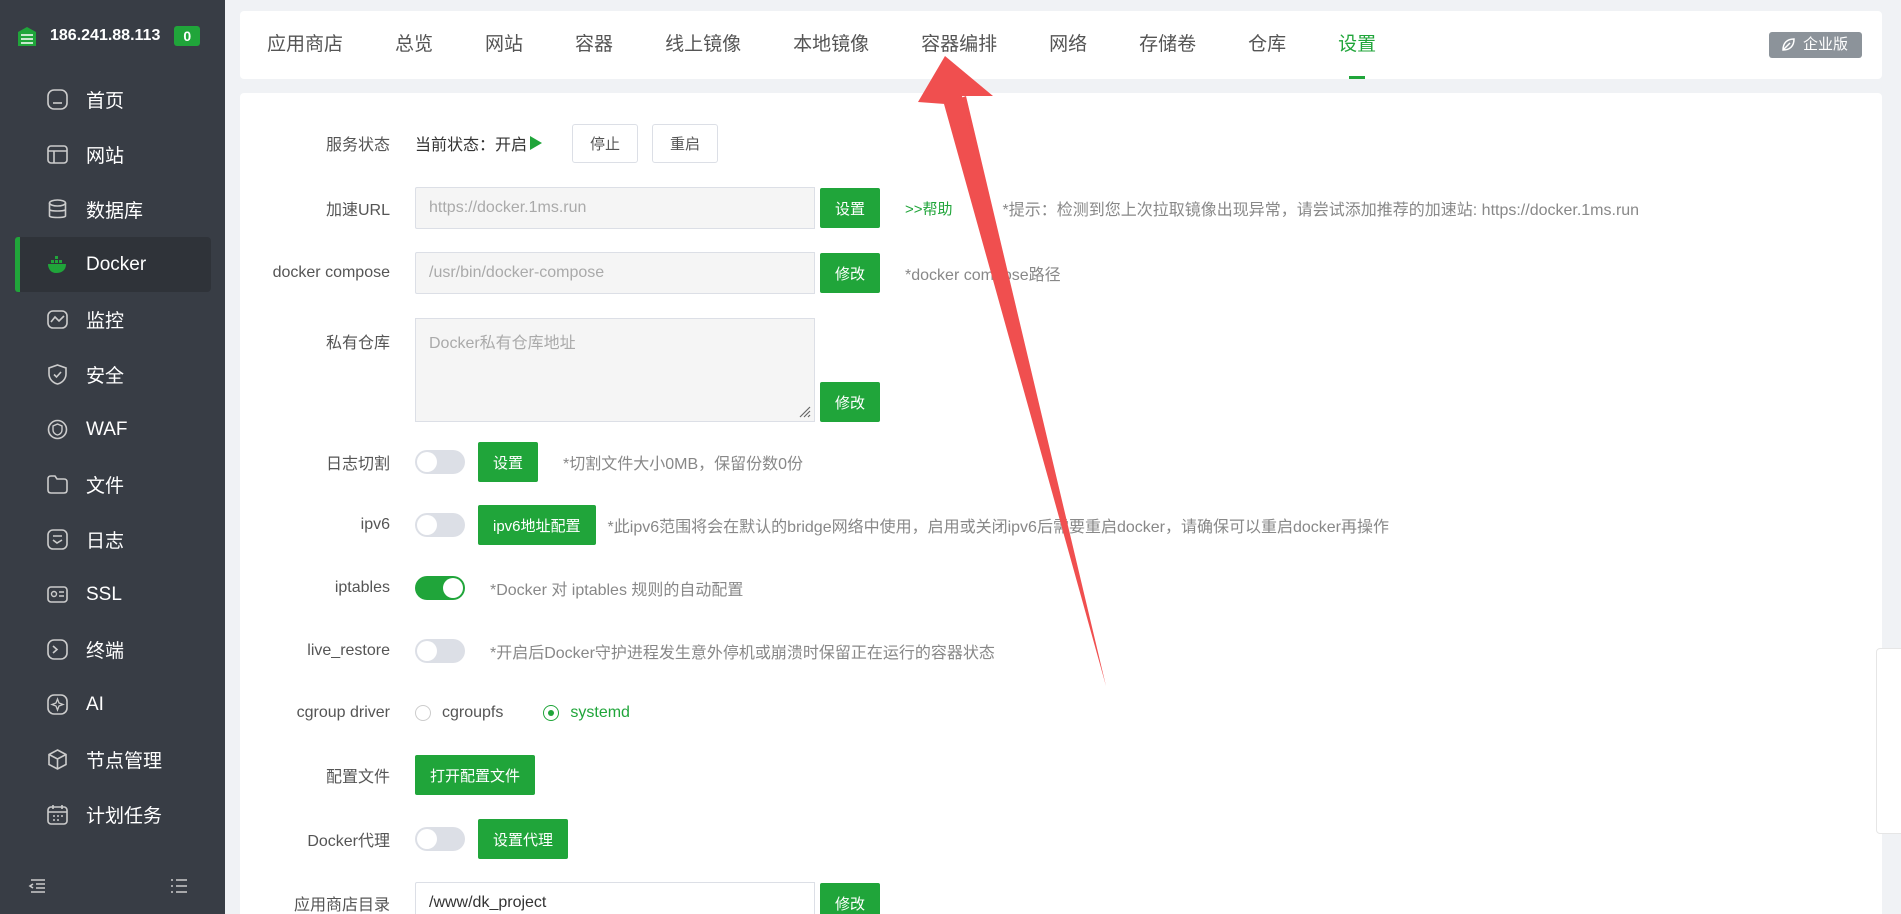 The width and height of the screenshot is (1901, 914). I want to click on iptables-toggle, so click(440, 588).